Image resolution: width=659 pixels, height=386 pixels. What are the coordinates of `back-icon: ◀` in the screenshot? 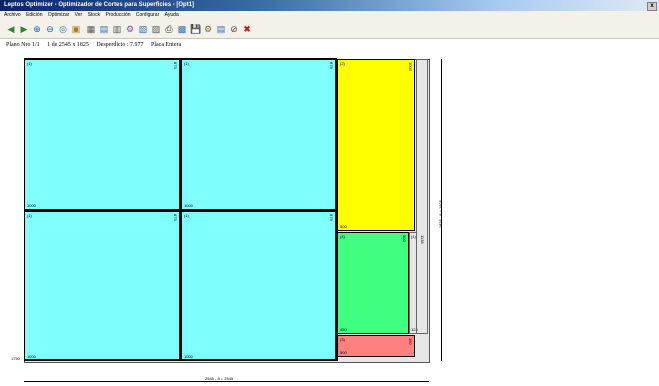 It's located at (11, 29).